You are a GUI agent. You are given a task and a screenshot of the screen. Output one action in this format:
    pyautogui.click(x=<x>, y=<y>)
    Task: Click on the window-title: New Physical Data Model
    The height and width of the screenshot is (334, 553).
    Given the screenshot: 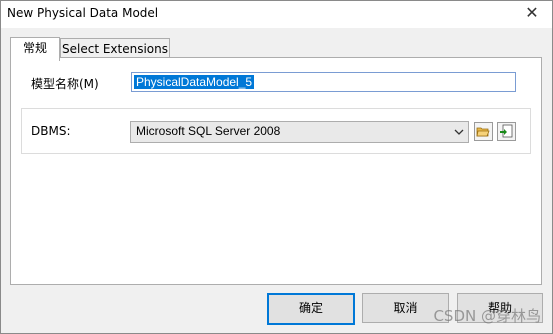 What is the action you would take?
    pyautogui.click(x=83, y=13)
    